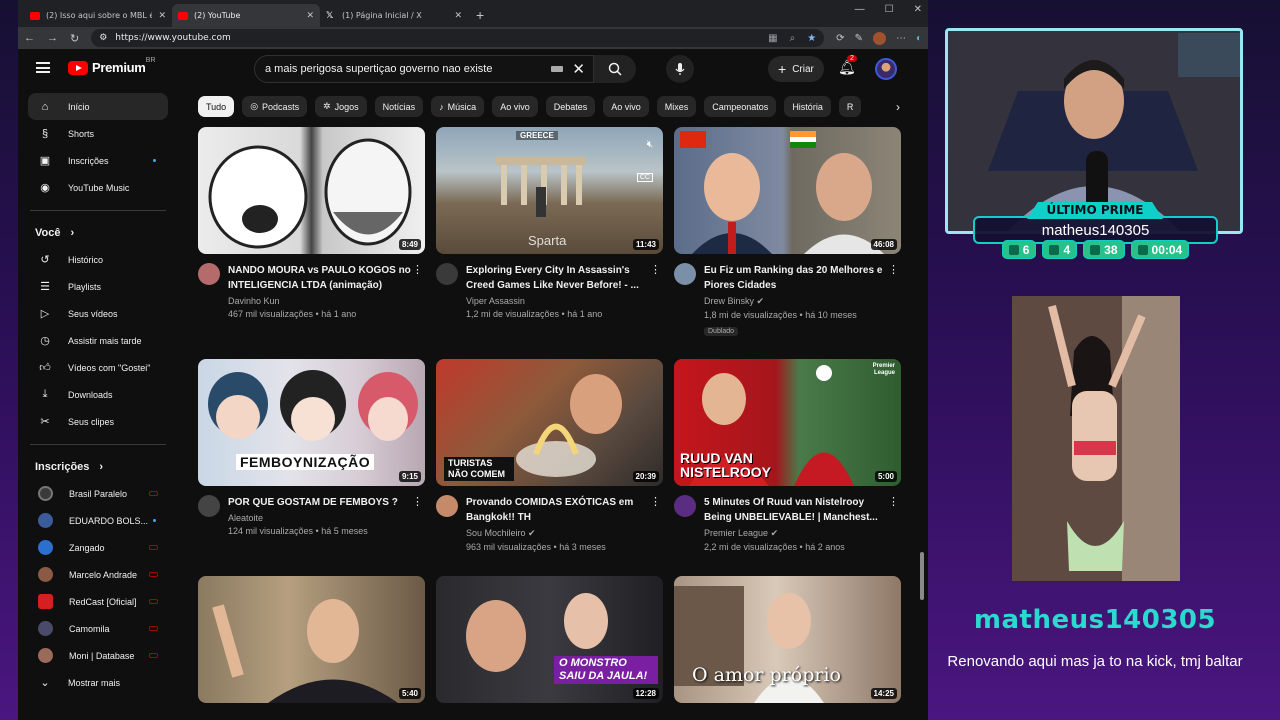  I want to click on chip: Campeonatos, so click(740, 106).